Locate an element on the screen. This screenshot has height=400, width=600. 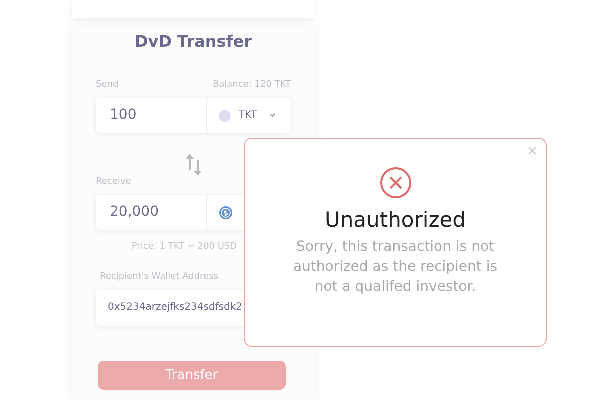
price-text: Price: 1 TKT = 200 USD is located at coordinates (184, 247).